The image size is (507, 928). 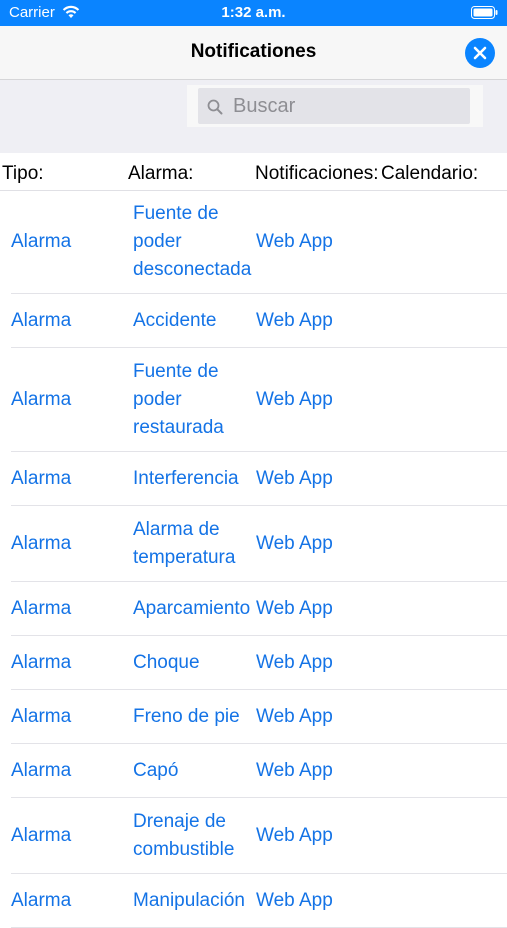 What do you see at coordinates (317, 173) in the screenshot?
I see `header-notificaciones: Notificaciones:` at bounding box center [317, 173].